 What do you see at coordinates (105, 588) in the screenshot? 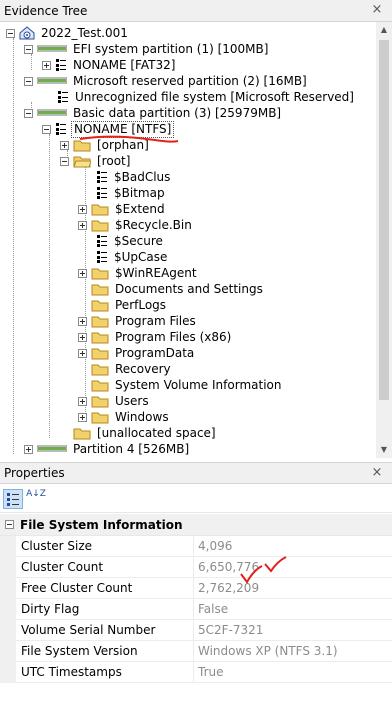
I see `property-name: Free Cluster Count` at bounding box center [105, 588].